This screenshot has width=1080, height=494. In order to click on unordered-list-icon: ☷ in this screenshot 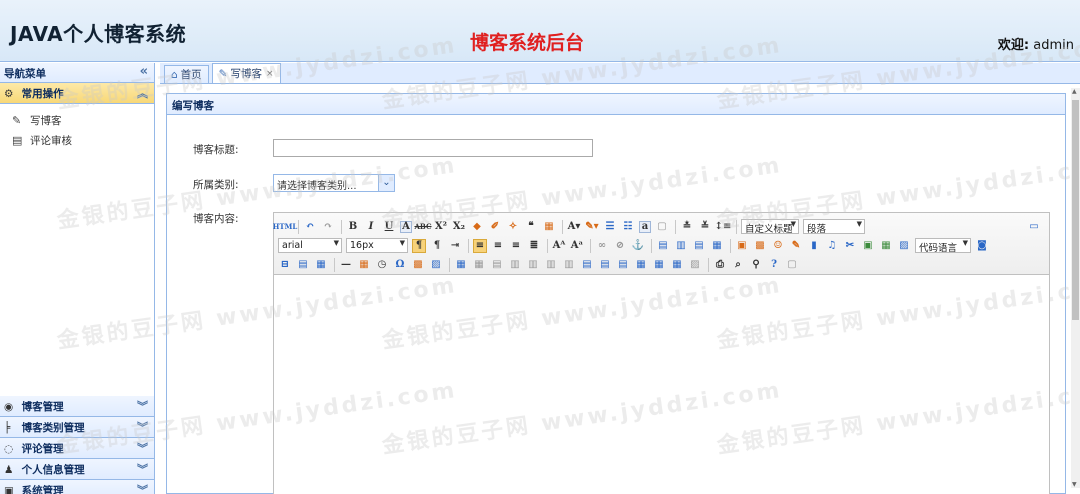, I will do `click(628, 227)`.